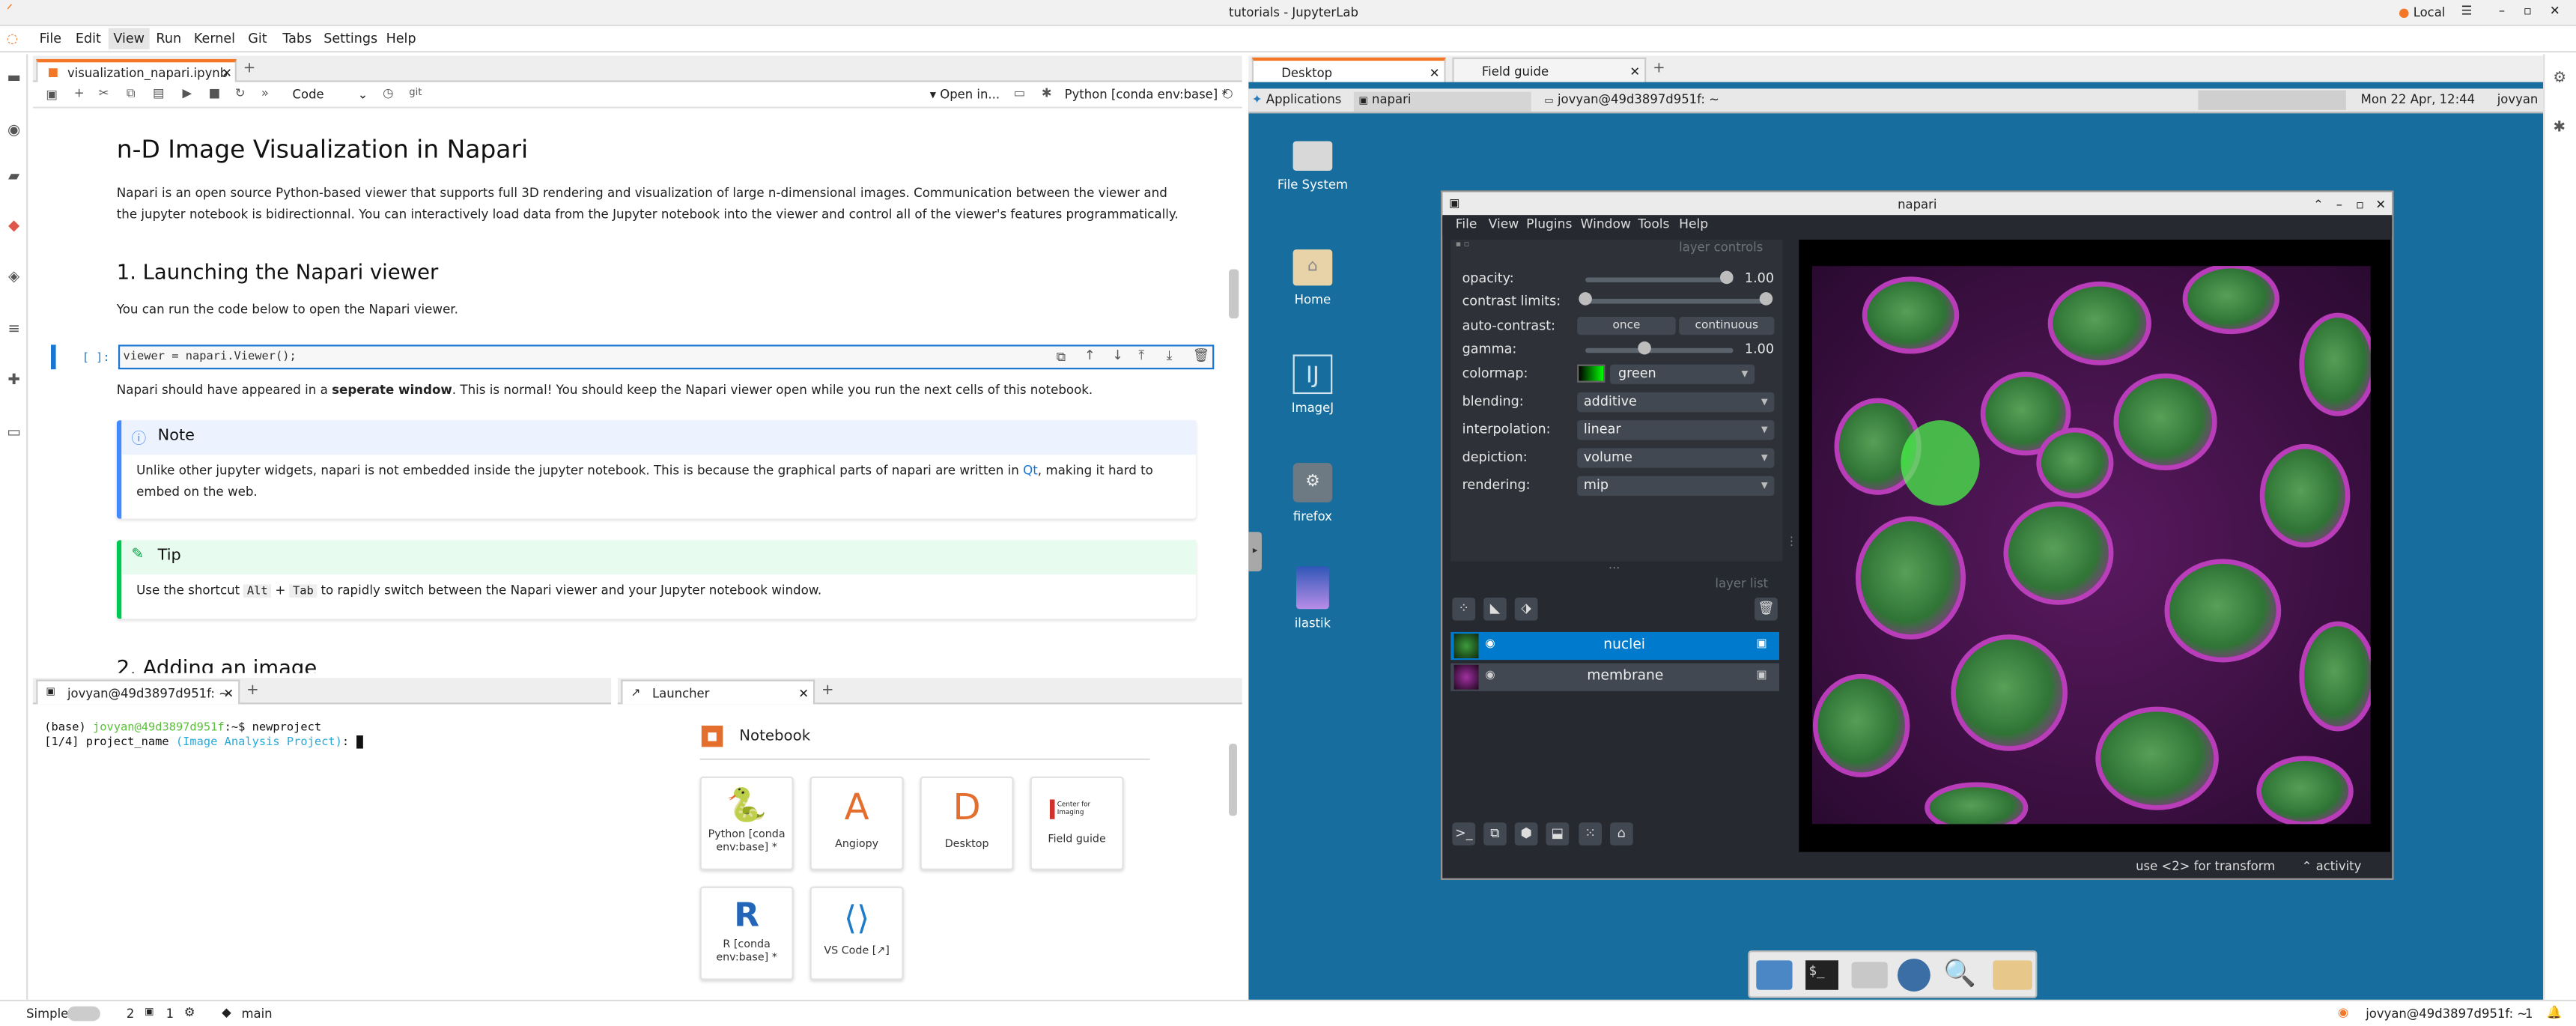 The image size is (2576, 1026). What do you see at coordinates (1442, 101) in the screenshot?
I see `taskbar-napari: ▣ napari` at bounding box center [1442, 101].